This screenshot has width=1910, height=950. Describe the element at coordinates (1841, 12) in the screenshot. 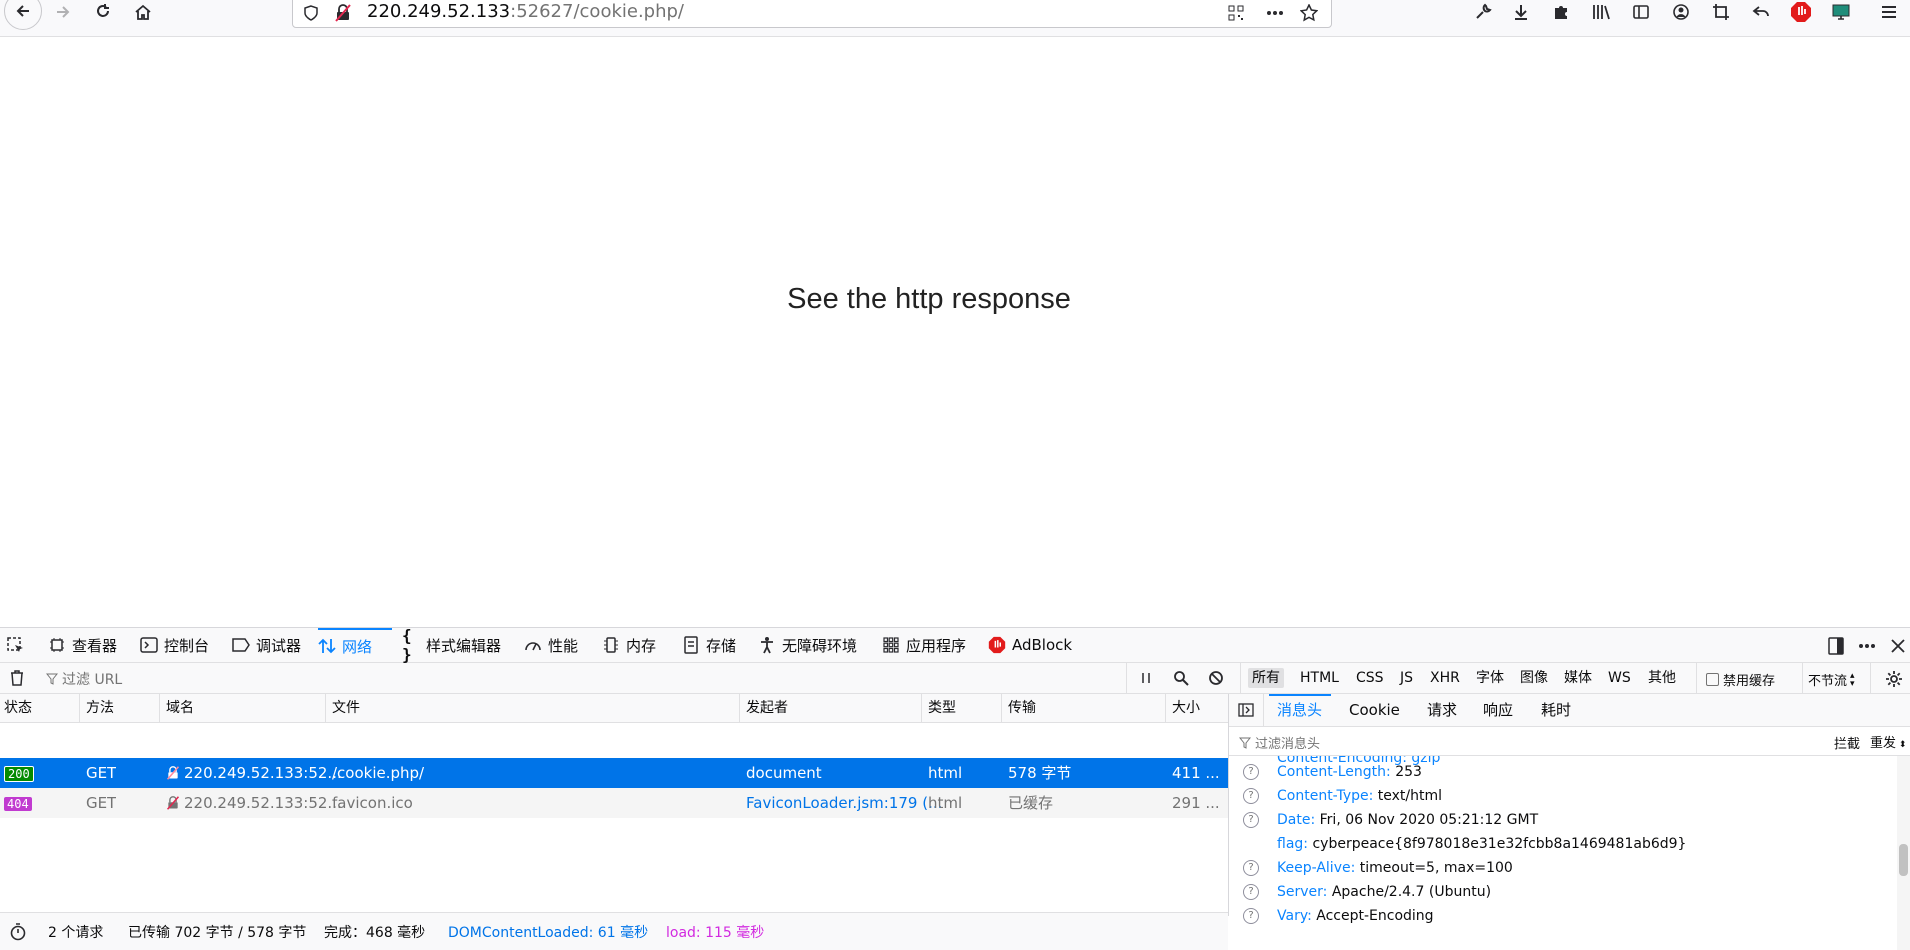

I see `monitor-icon` at that location.